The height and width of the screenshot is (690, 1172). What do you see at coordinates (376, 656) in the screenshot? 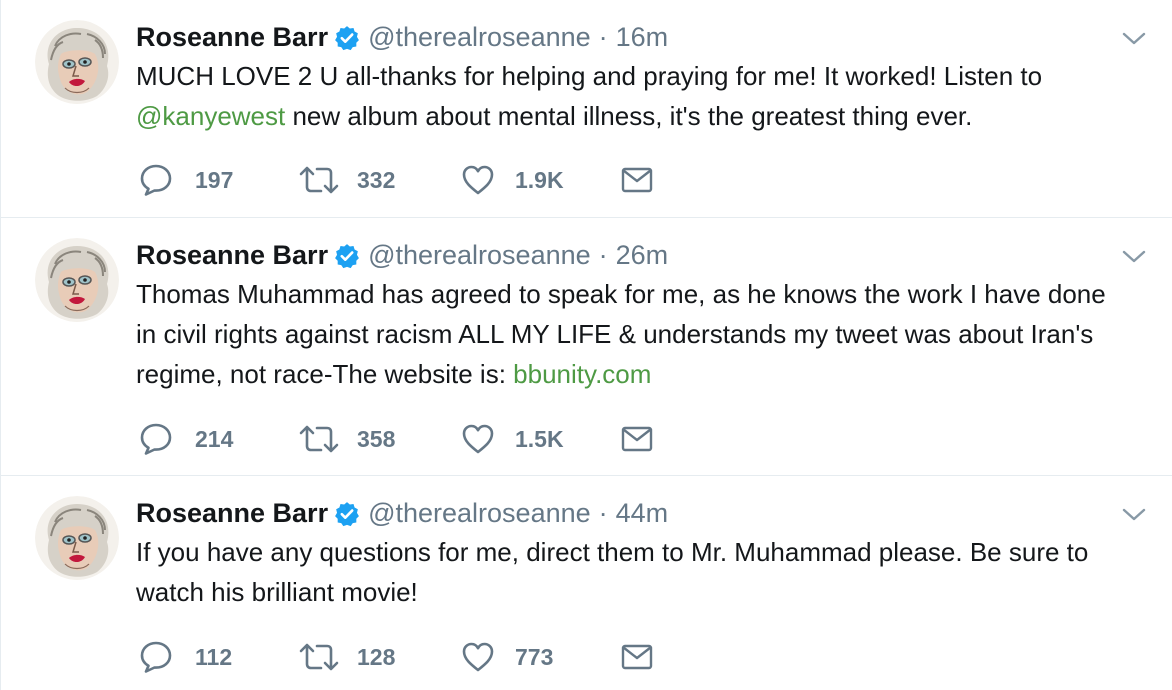
I see `retweet-count: 128` at bounding box center [376, 656].